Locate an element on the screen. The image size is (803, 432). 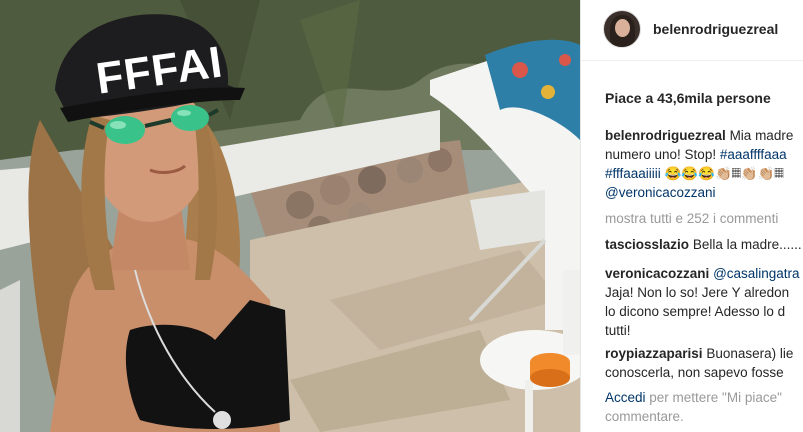
likes-count: Piace a 43,6mila persone is located at coordinates (688, 98).